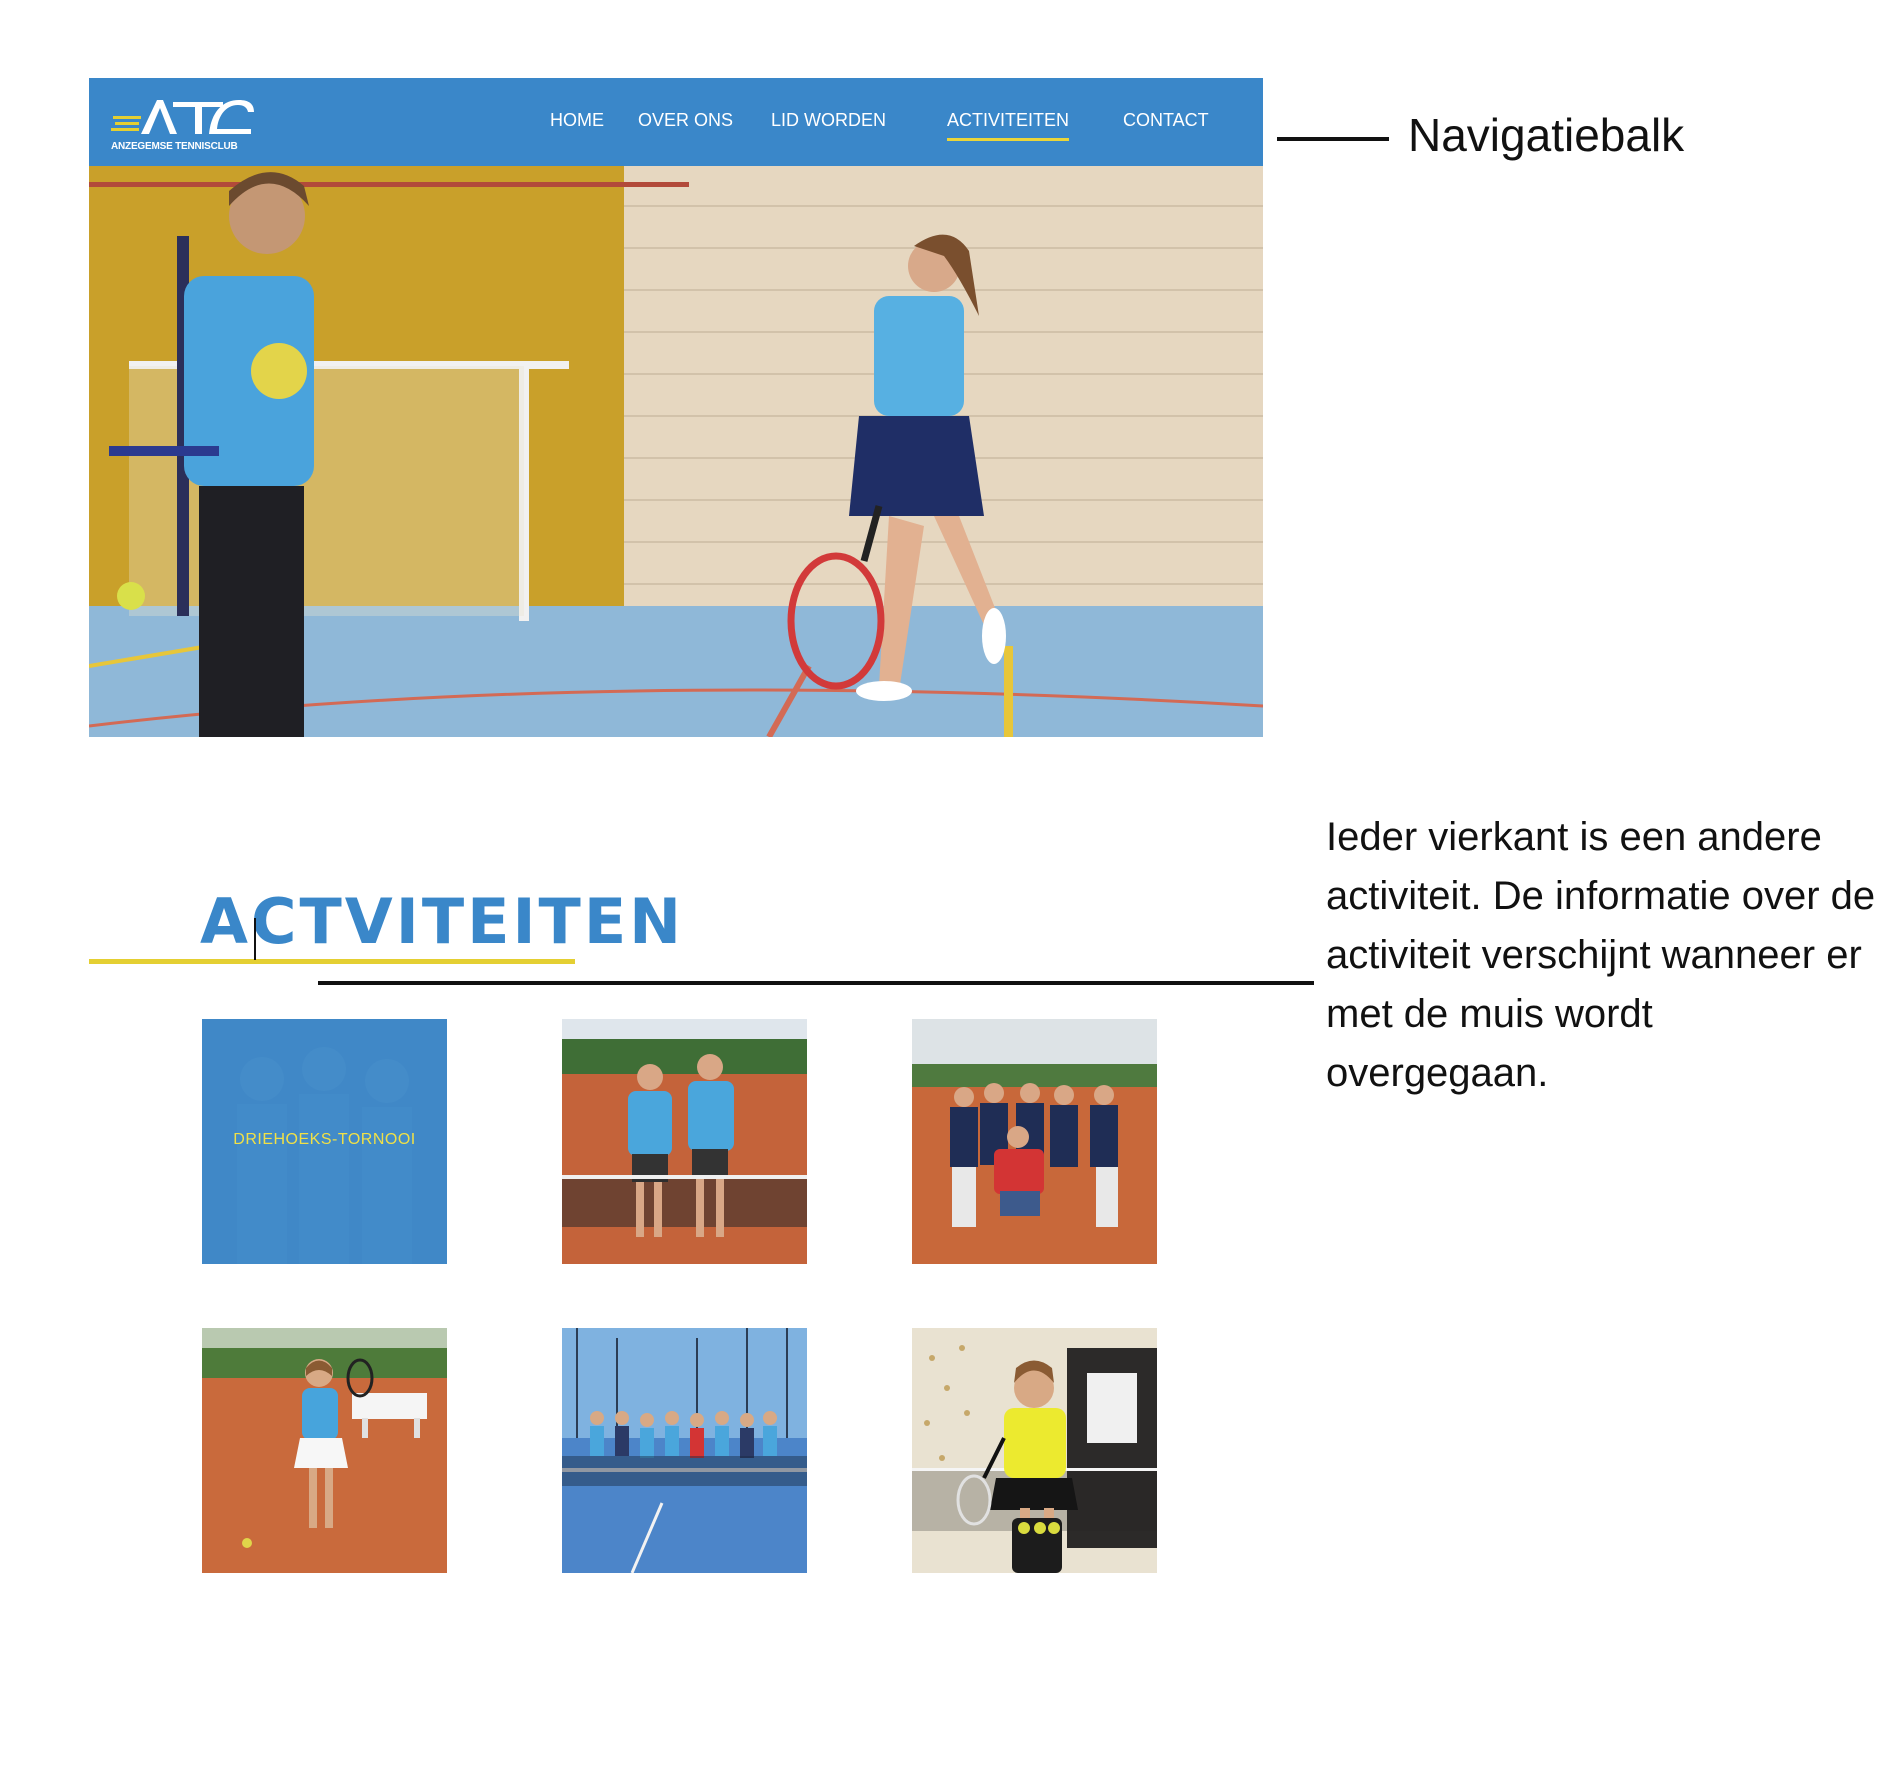 This screenshot has width=1890, height=1772. Describe the element at coordinates (332, 961) in the screenshot. I see `section-title-underline` at that location.